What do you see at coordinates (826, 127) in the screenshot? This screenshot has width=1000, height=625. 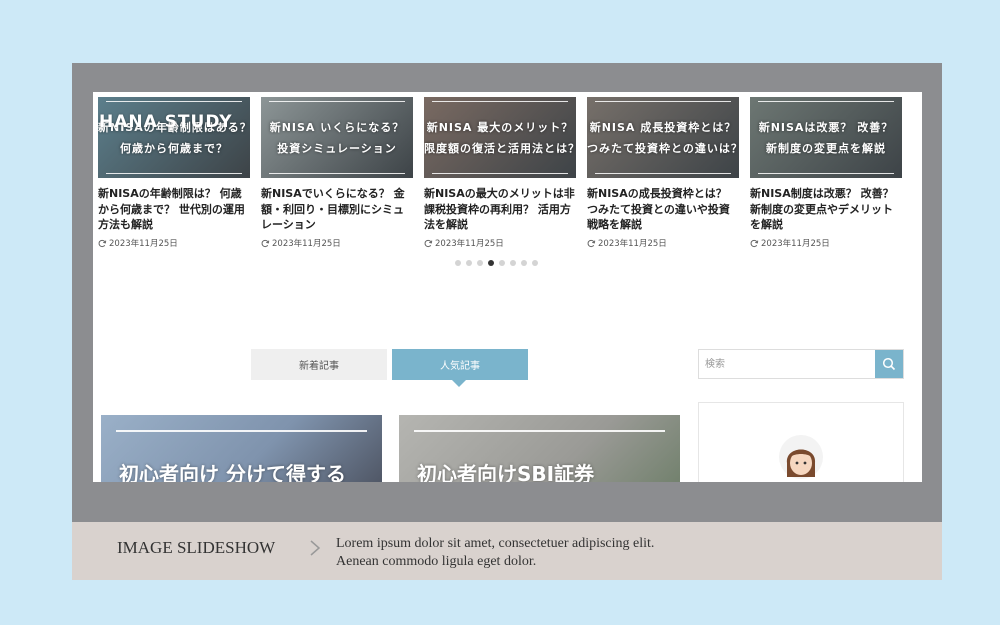 I see `thumb-headline: 新NISAは改悪？ 改善？` at bounding box center [826, 127].